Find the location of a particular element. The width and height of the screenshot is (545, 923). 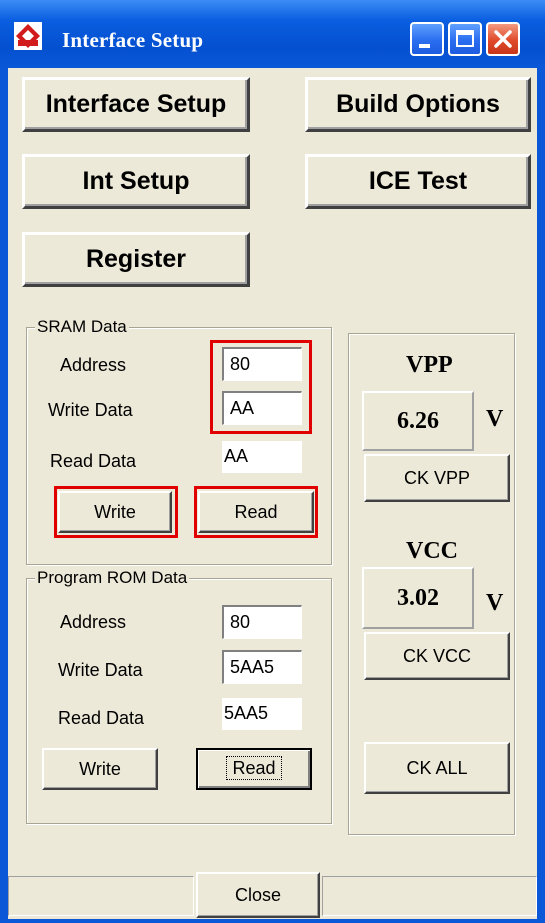

close-window-button is located at coordinates (503, 39).